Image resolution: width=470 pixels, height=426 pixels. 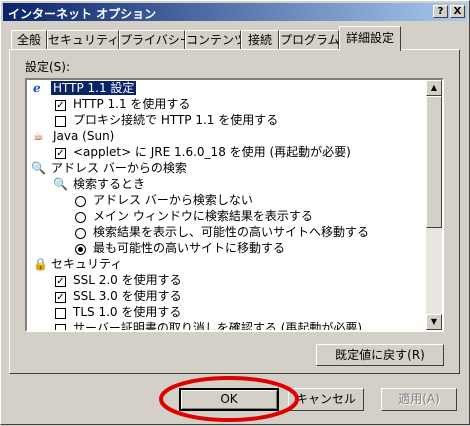 What do you see at coordinates (434, 322) in the screenshot?
I see `scroll-down-icon: ▼` at bounding box center [434, 322].